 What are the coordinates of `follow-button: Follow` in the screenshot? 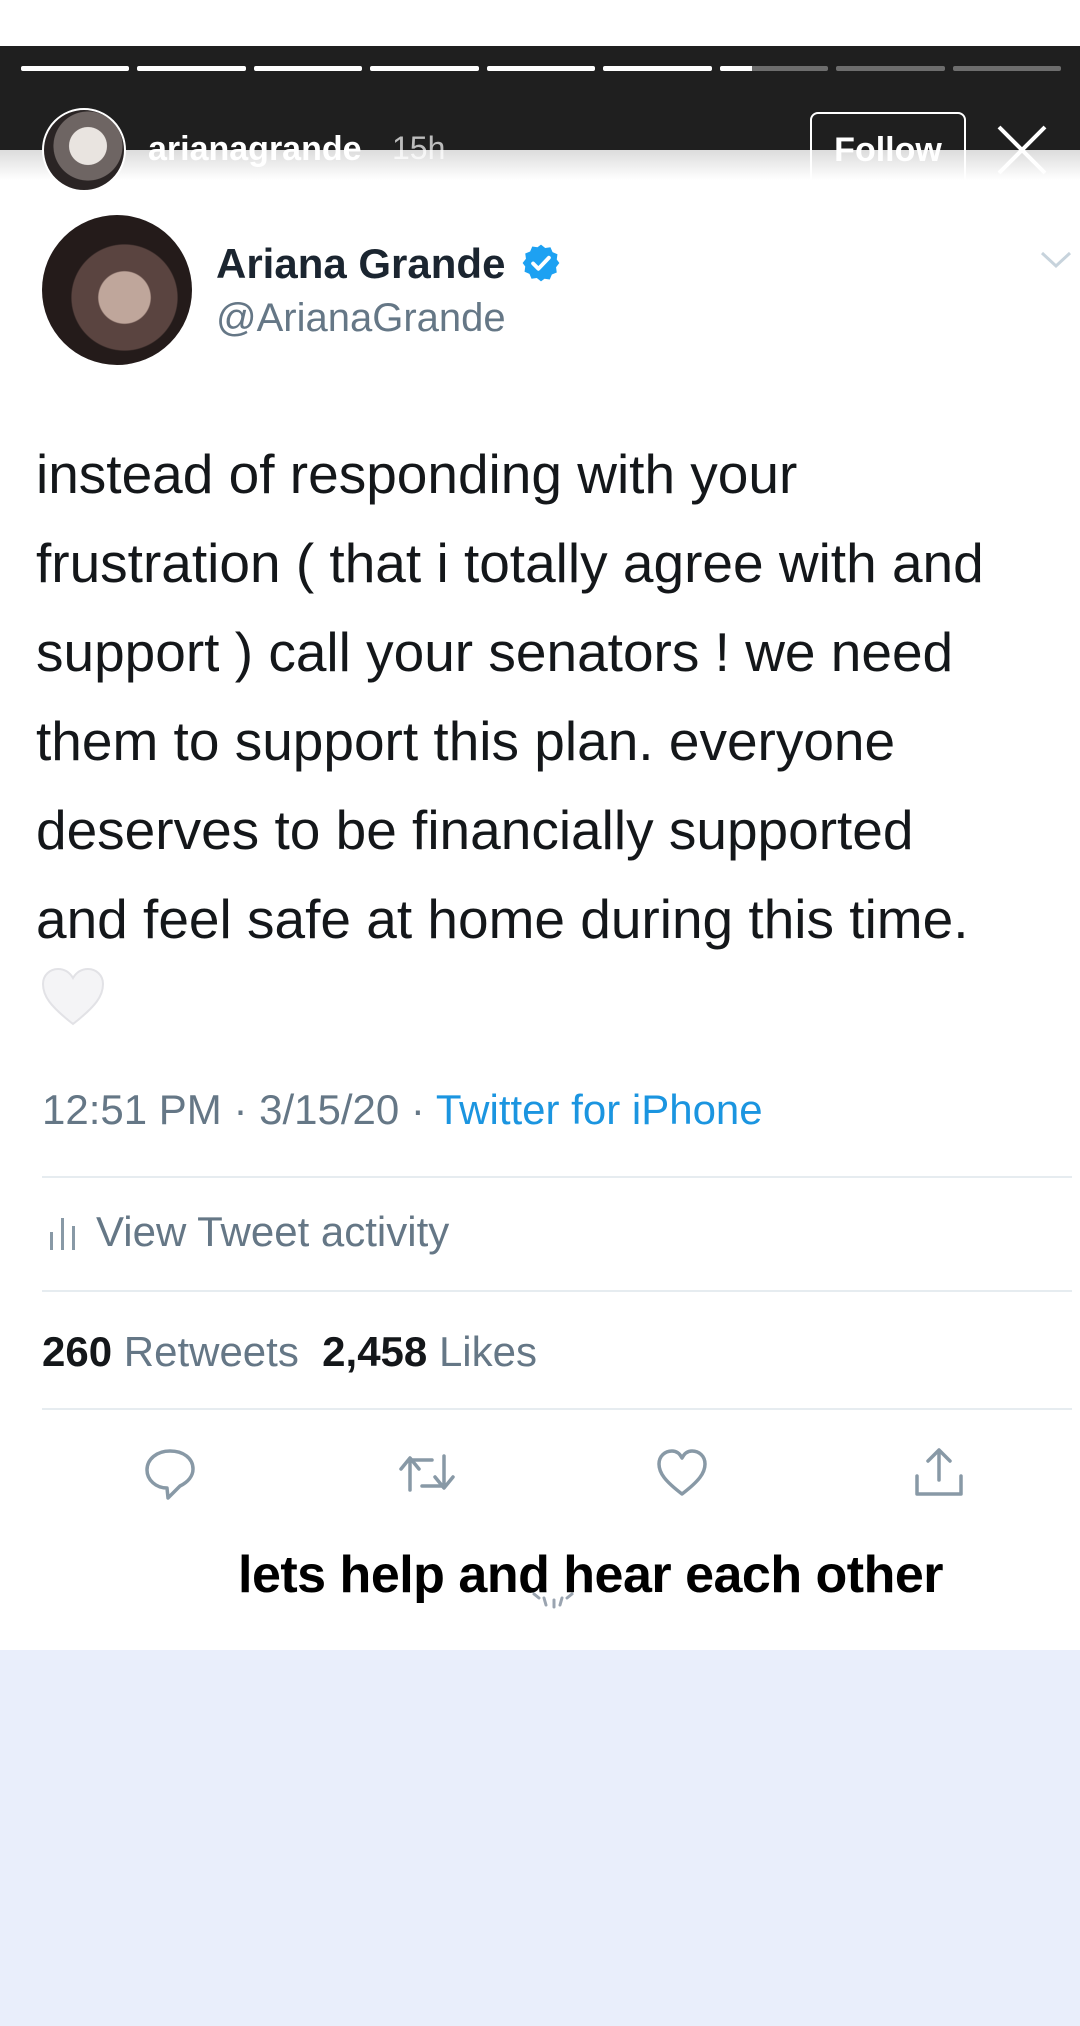 It's located at (888, 150).